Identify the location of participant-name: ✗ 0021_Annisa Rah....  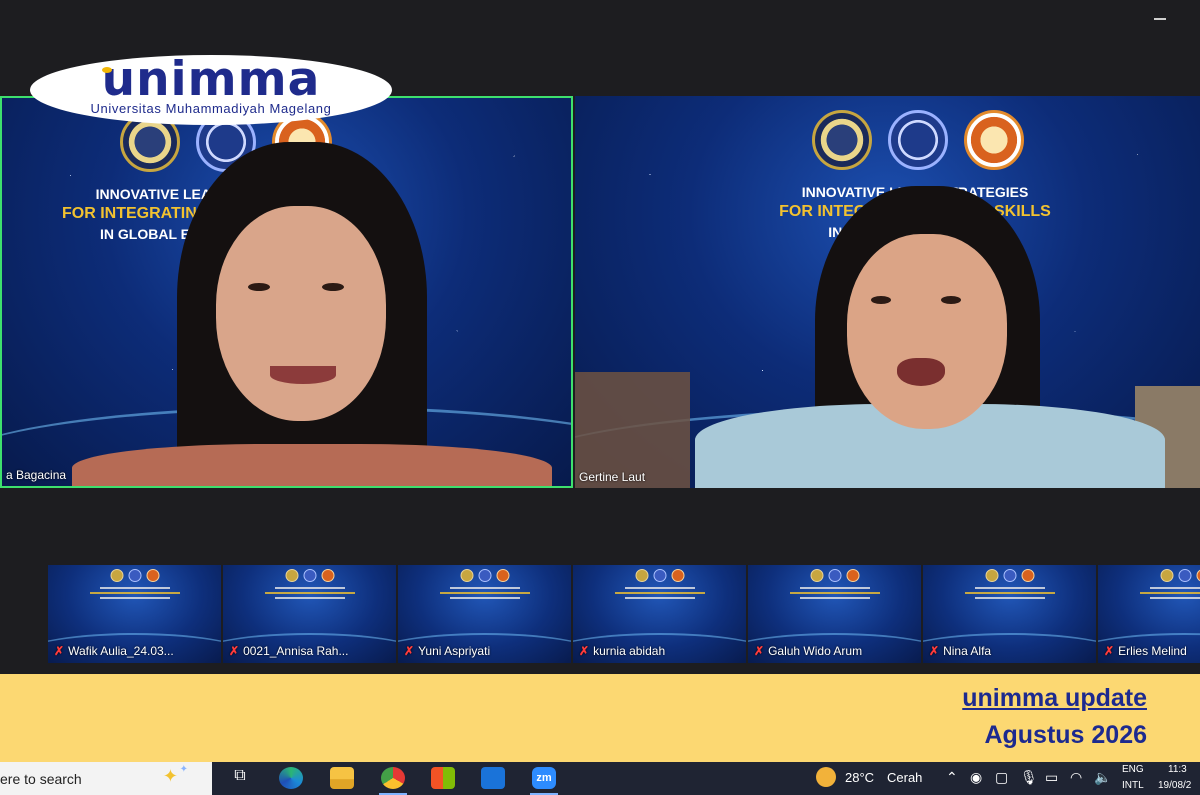
(288, 651).